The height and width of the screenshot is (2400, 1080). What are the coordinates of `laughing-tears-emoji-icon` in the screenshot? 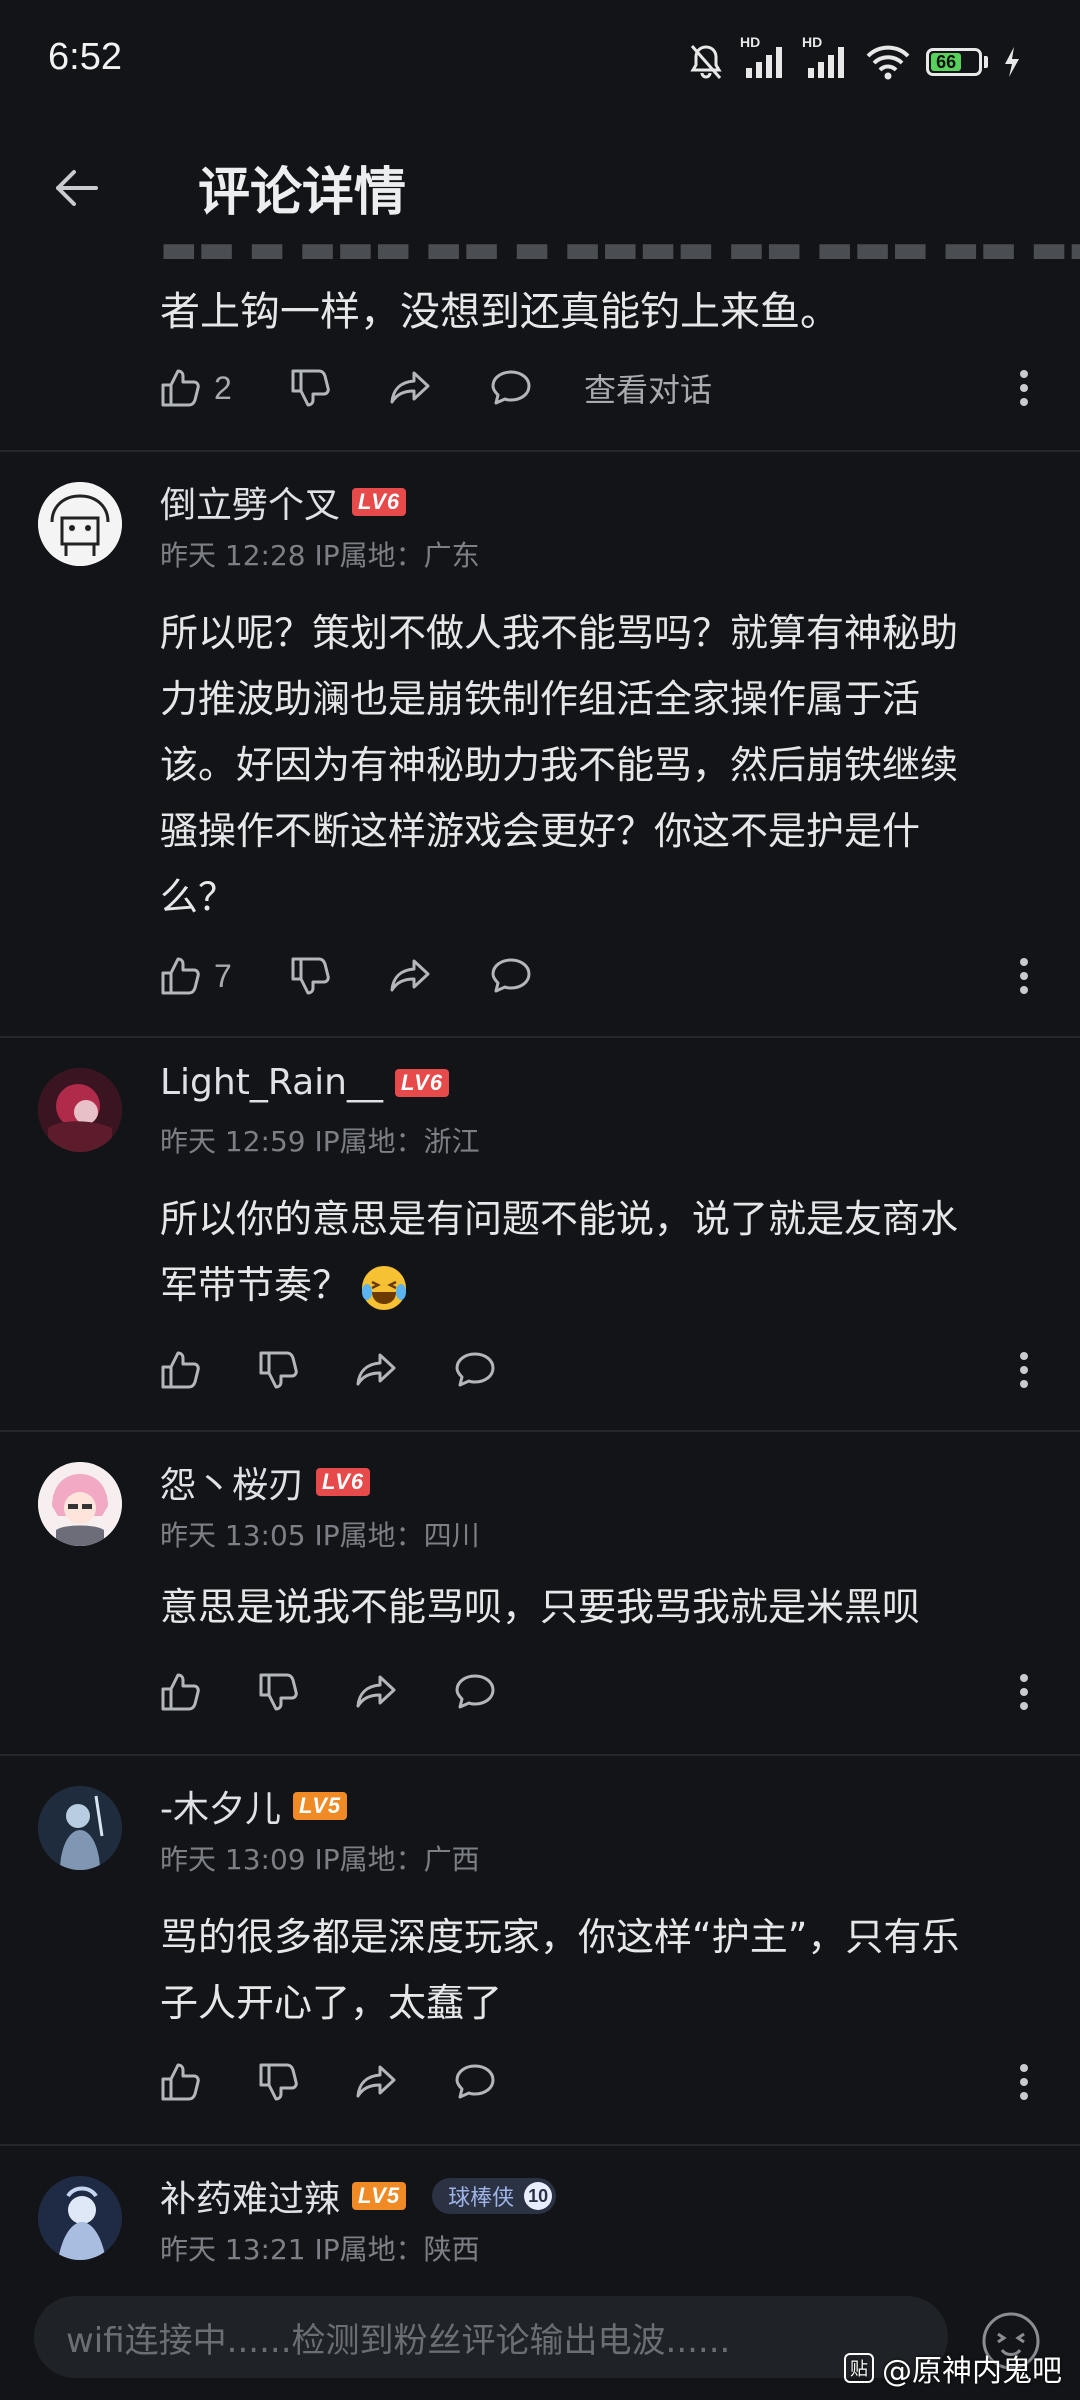 It's located at (384, 1288).